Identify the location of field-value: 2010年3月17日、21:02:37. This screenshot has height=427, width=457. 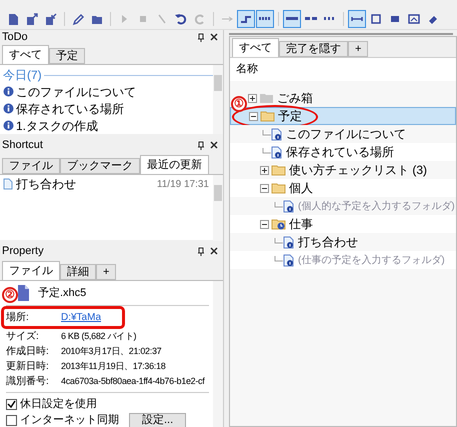
(111, 351).